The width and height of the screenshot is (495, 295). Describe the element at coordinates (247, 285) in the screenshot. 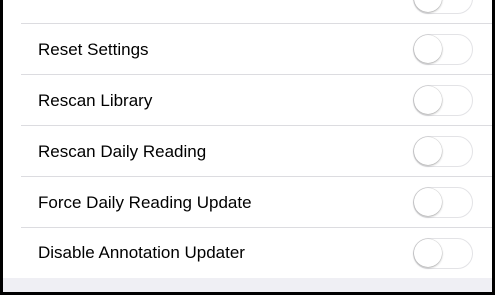

I see `grouped-list-footer` at that location.